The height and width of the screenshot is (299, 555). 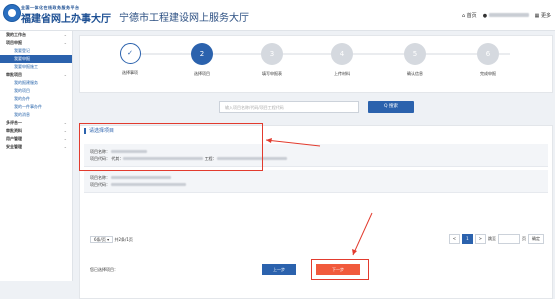 What do you see at coordinates (12, 13) in the screenshot?
I see `emblem-icon` at bounding box center [12, 13].